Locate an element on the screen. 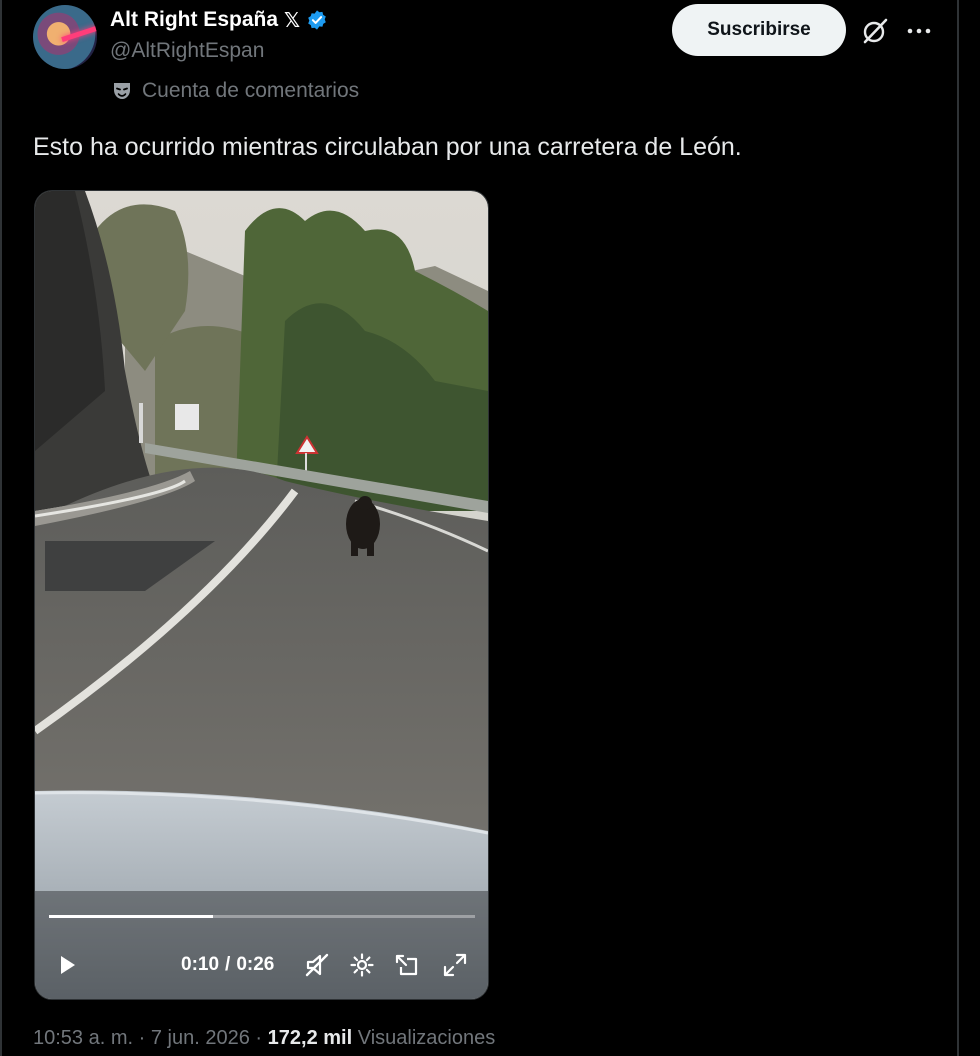 This screenshot has width=980, height=1056. video-controls: 0:10 / 0:26 is located at coordinates (261, 965).